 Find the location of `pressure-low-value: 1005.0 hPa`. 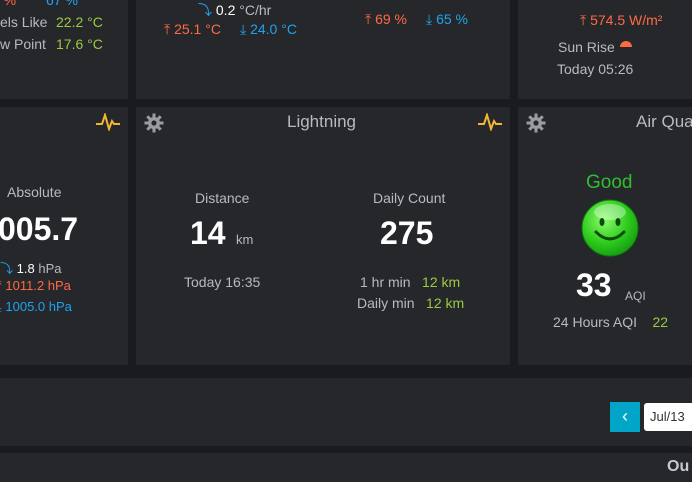

pressure-low-value: 1005.0 hPa is located at coordinates (38, 306).